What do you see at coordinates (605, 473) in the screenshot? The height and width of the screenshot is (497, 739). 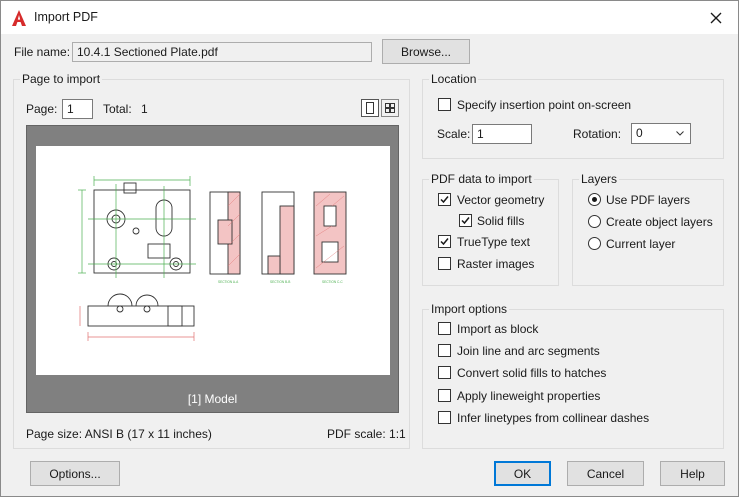 I see `cancel-button: Cancel` at bounding box center [605, 473].